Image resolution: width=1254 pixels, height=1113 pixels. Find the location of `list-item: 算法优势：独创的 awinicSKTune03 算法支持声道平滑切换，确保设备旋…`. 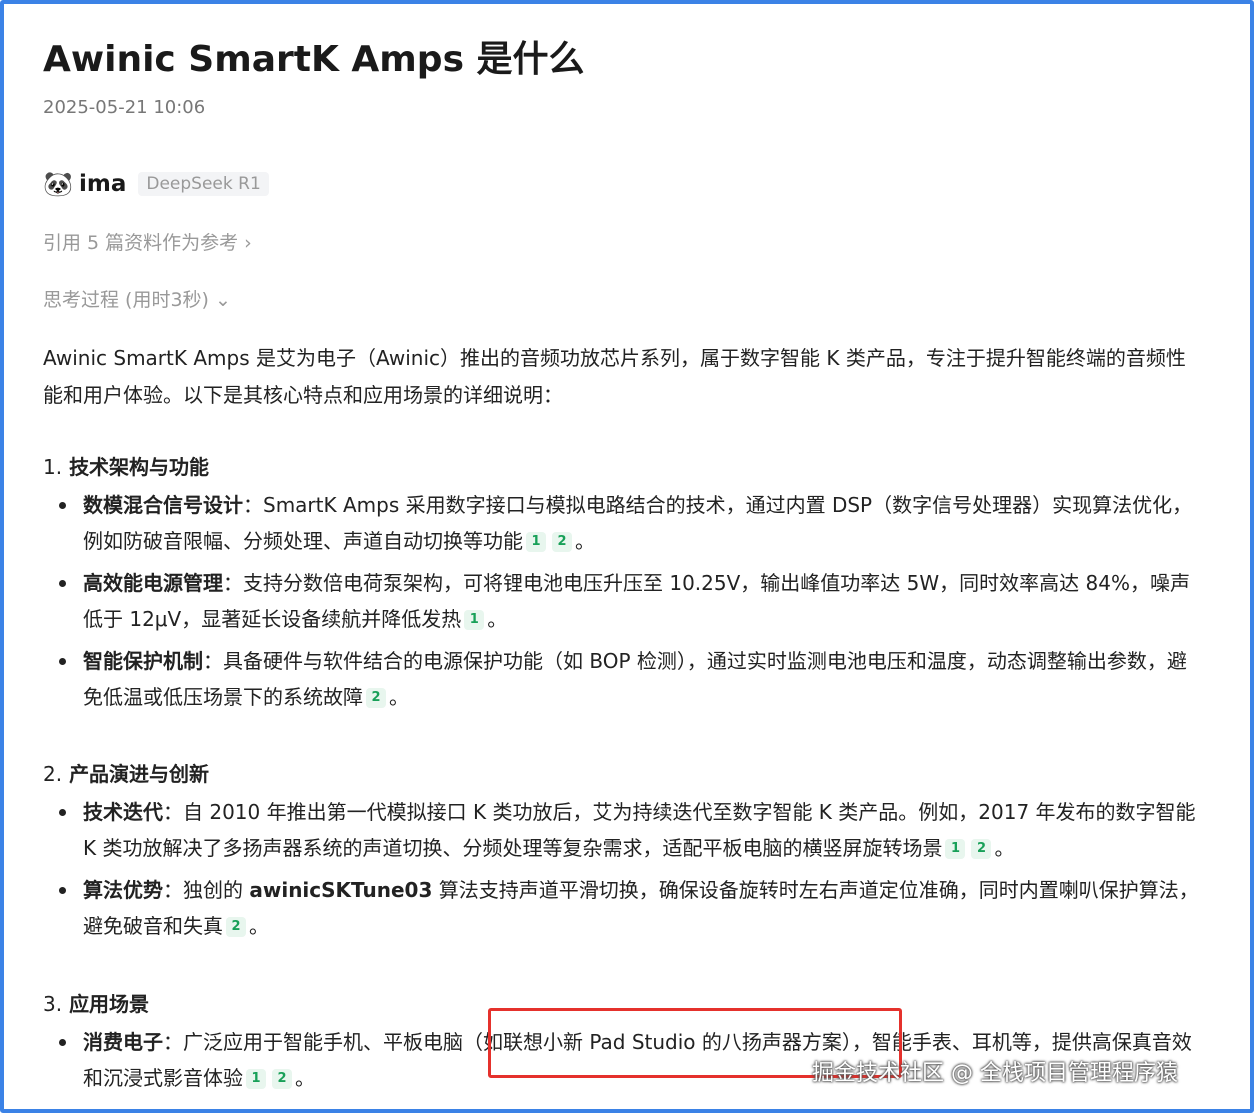

list-item: 算法优势：独创的 awinicSKTune03 算法支持声道平滑切换，确保设备旋… is located at coordinates (623, 908).